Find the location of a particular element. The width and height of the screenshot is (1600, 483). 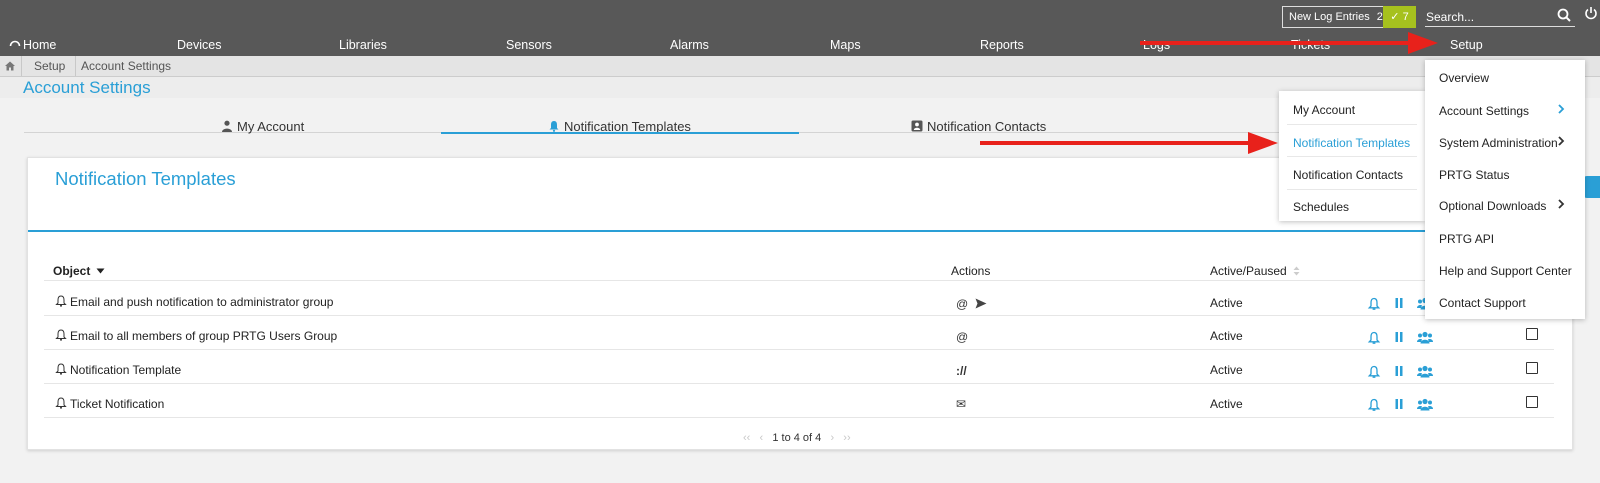

sort-desc-icon is located at coordinates (100, 271).